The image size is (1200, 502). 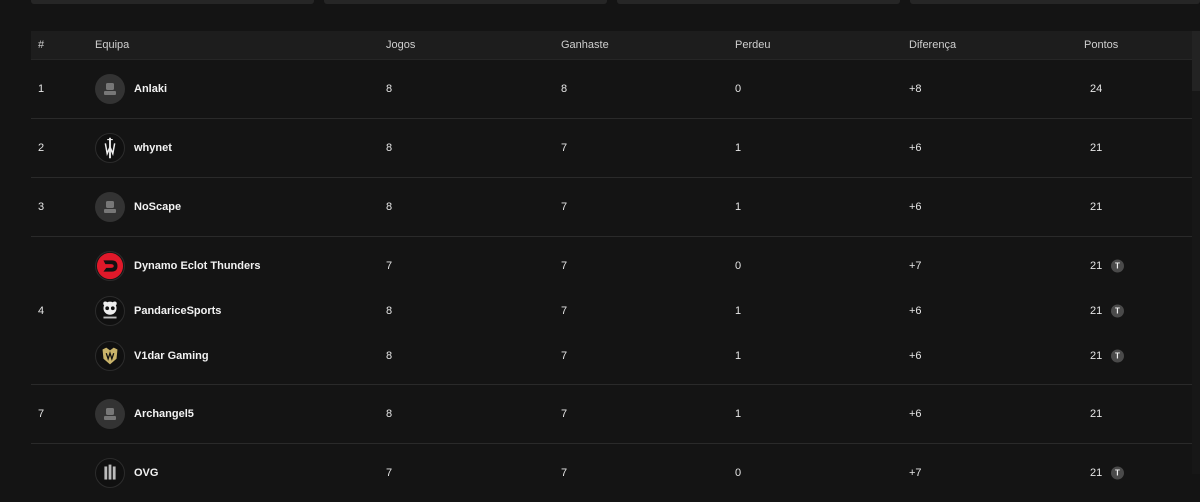 I want to click on header-points: Pontos, so click(x=1101, y=45).